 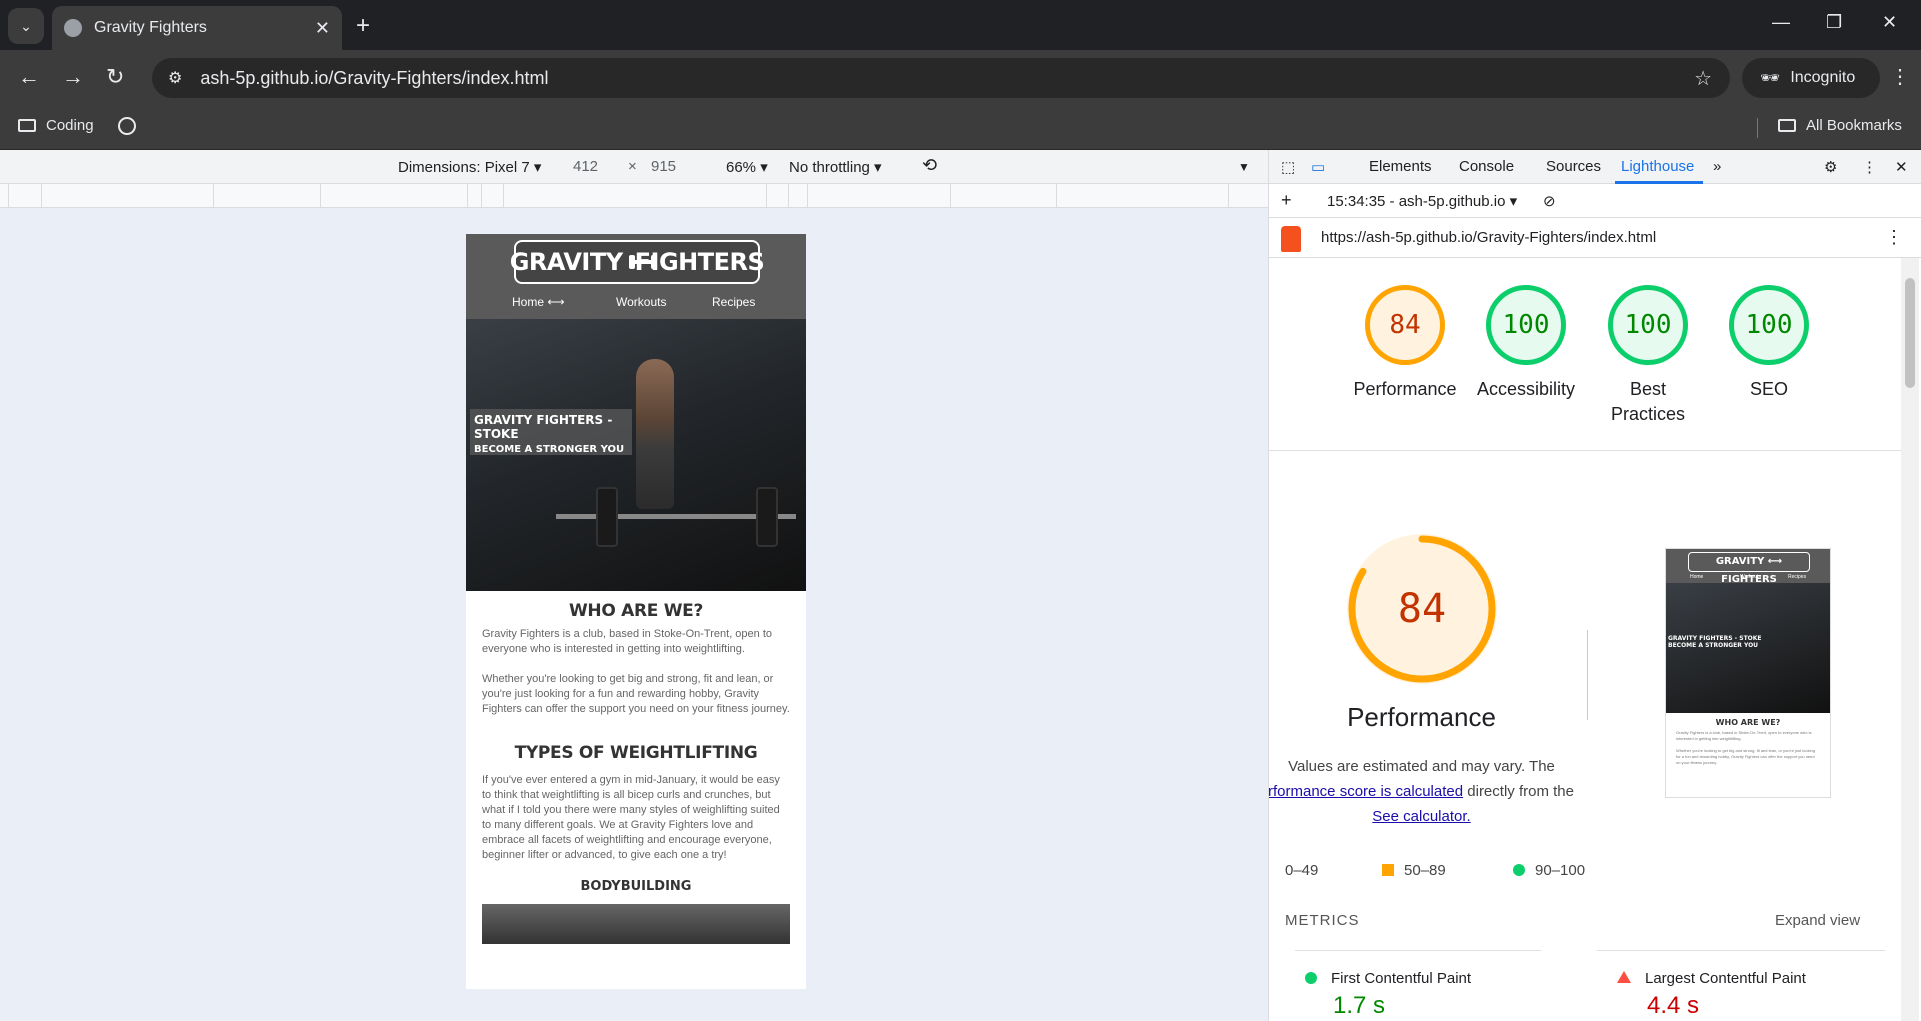 What do you see at coordinates (929, 165) in the screenshot?
I see `rotate-icon: ⟲` at bounding box center [929, 165].